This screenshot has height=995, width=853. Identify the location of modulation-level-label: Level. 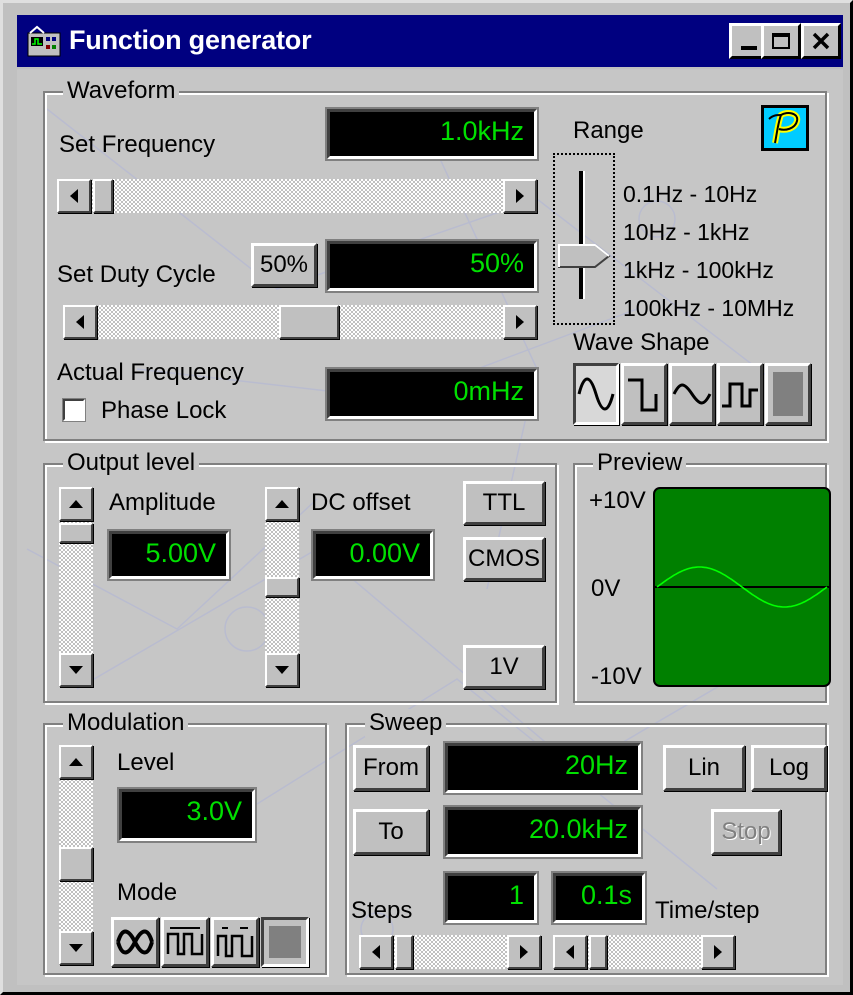
(146, 762).